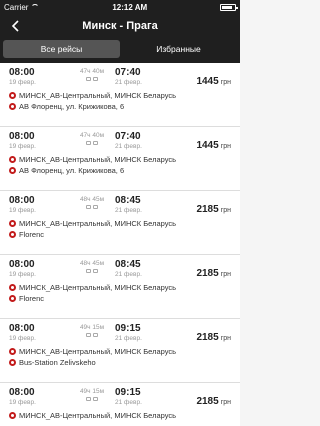 Image resolution: width=320 pixels, height=426 pixels. I want to click on chevron-left-icon, so click(15, 26).